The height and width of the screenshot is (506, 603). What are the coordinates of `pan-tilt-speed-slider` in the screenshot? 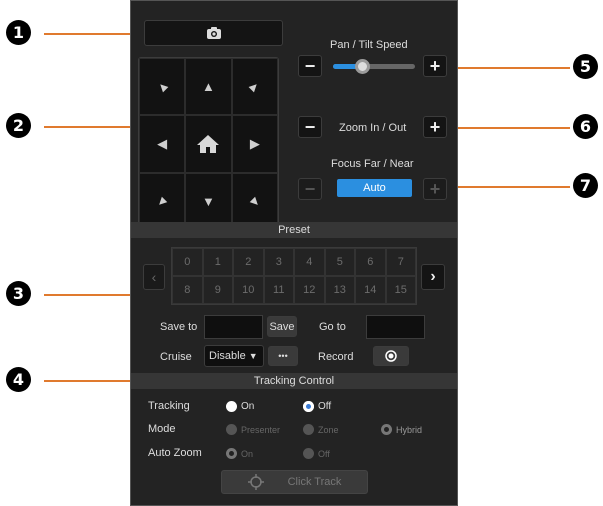 It's located at (374, 66).